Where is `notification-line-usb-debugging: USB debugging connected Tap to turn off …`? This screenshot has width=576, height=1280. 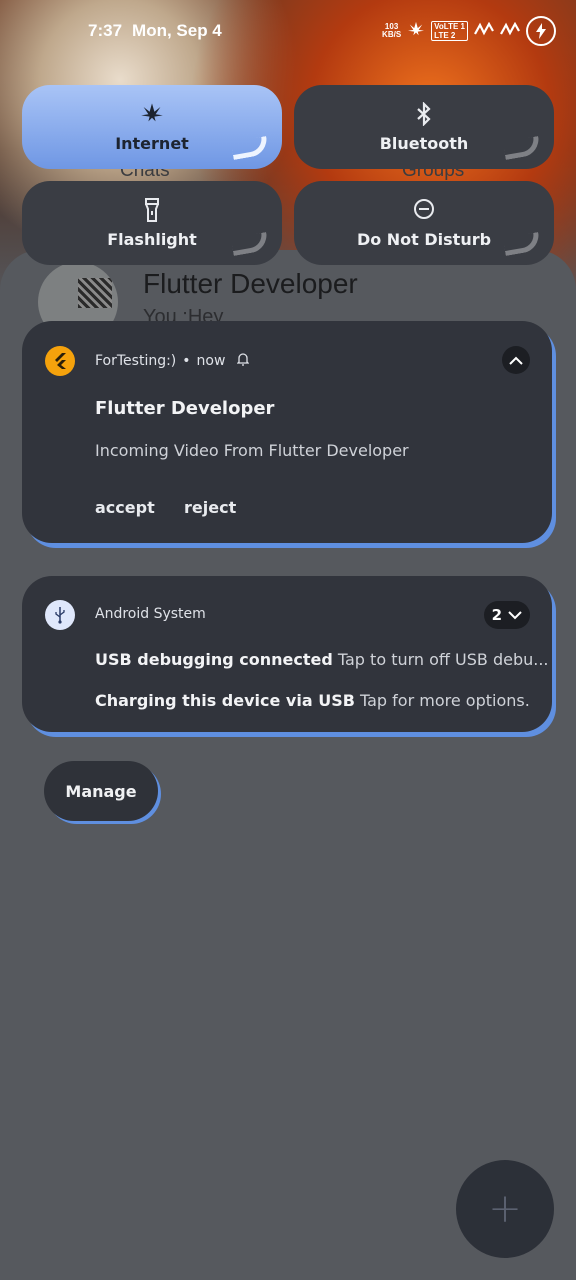
notification-line-usb-debugging: USB debugging connected Tap to turn off … is located at coordinates (322, 659).